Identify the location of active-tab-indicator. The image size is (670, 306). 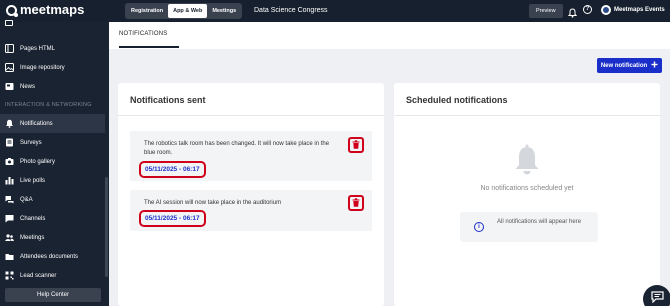
(149, 47).